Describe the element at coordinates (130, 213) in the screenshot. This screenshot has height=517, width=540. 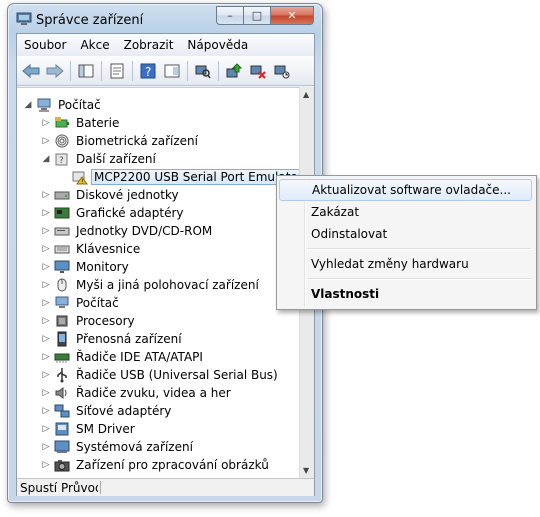
I see `tree-item-label: Grafické adaptéry` at that location.